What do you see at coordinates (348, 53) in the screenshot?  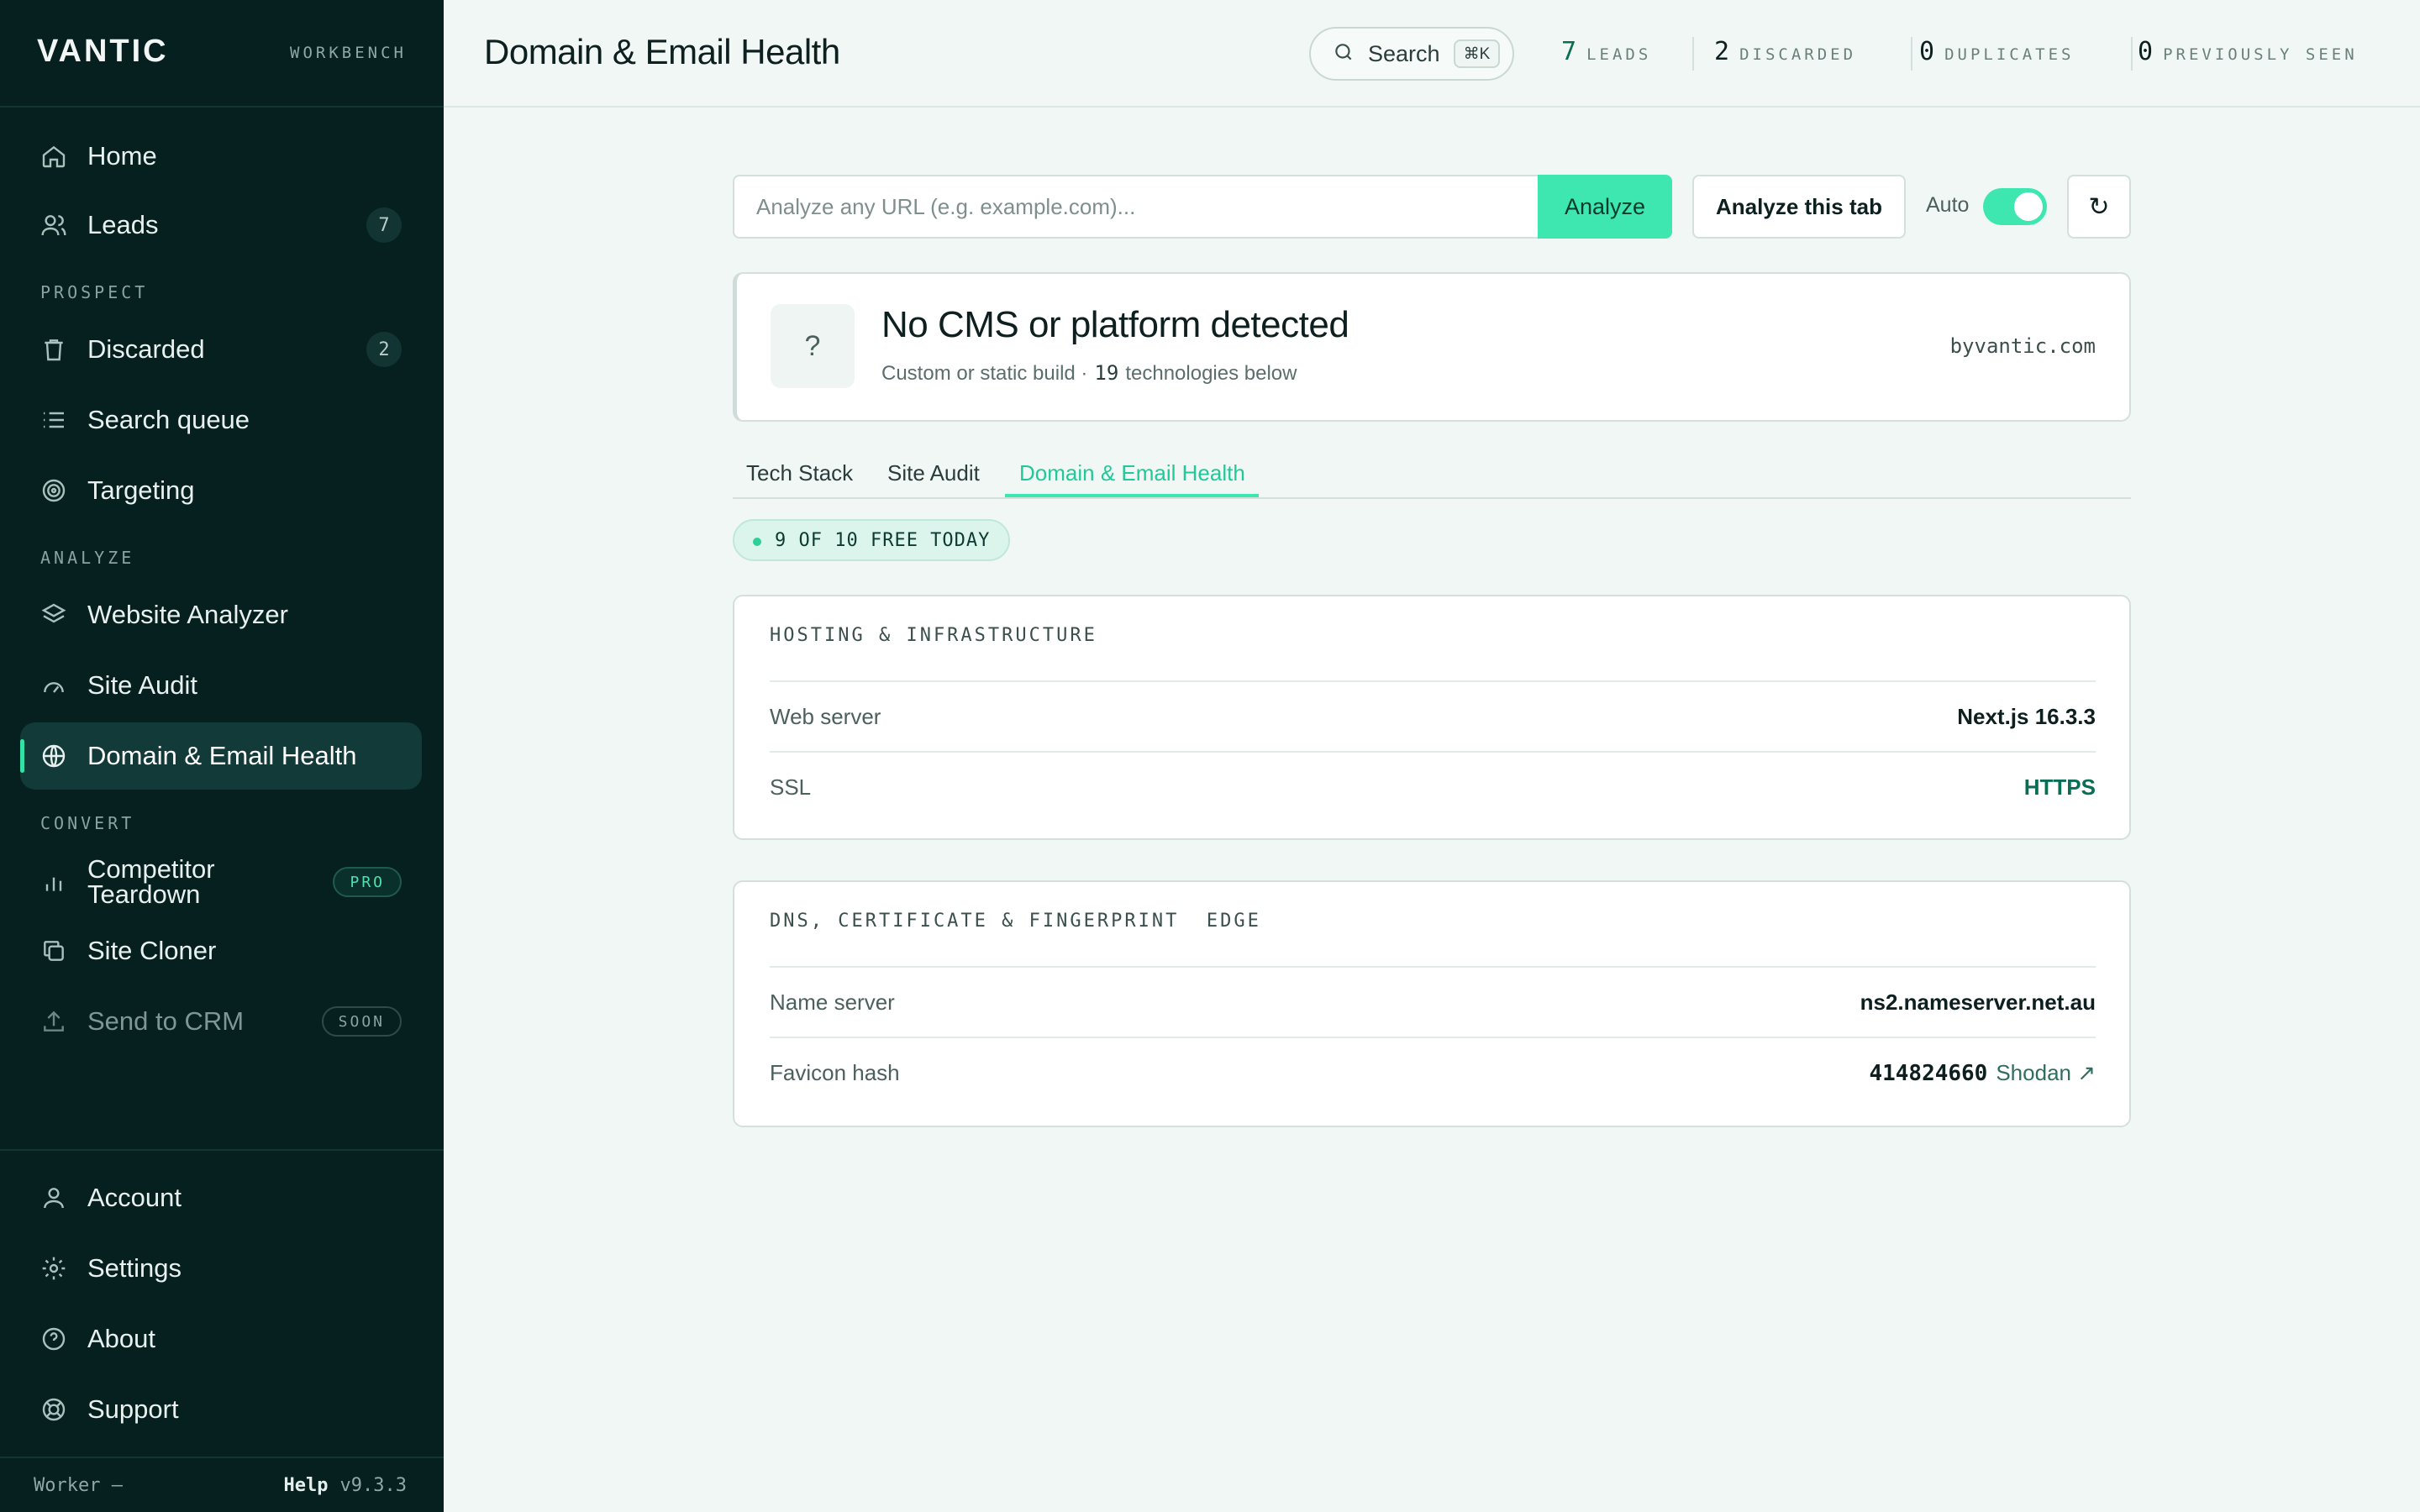 I see `workbench-tag: WORKBENCH` at bounding box center [348, 53].